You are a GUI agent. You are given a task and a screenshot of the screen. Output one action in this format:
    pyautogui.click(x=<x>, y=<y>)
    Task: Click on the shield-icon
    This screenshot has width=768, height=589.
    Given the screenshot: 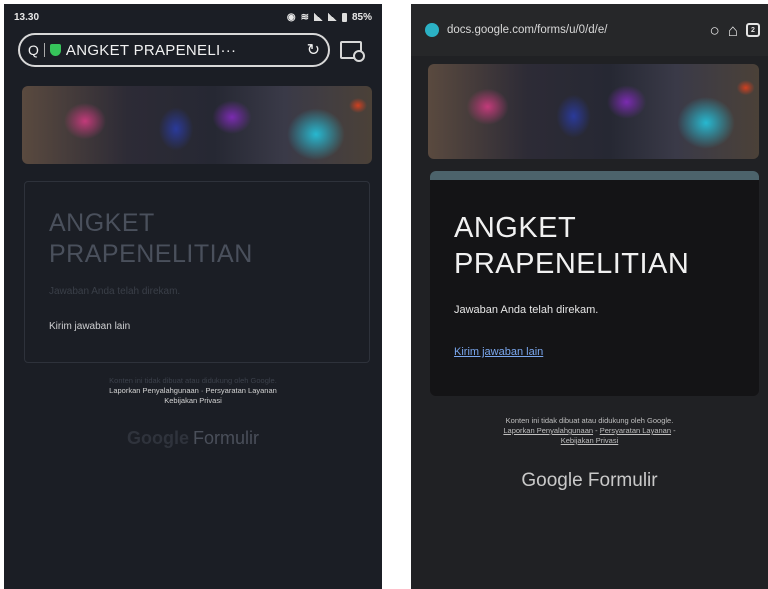 What is the action you would take?
    pyautogui.click(x=55, y=50)
    